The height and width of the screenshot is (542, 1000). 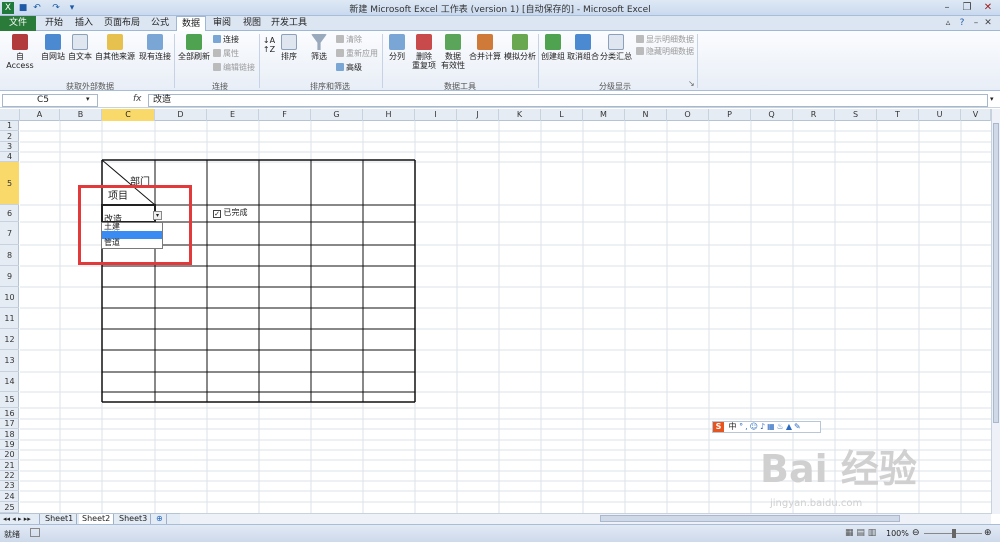 What do you see at coordinates (916, 533) in the screenshot?
I see `zoom-out-icon: ⊖` at bounding box center [916, 533].